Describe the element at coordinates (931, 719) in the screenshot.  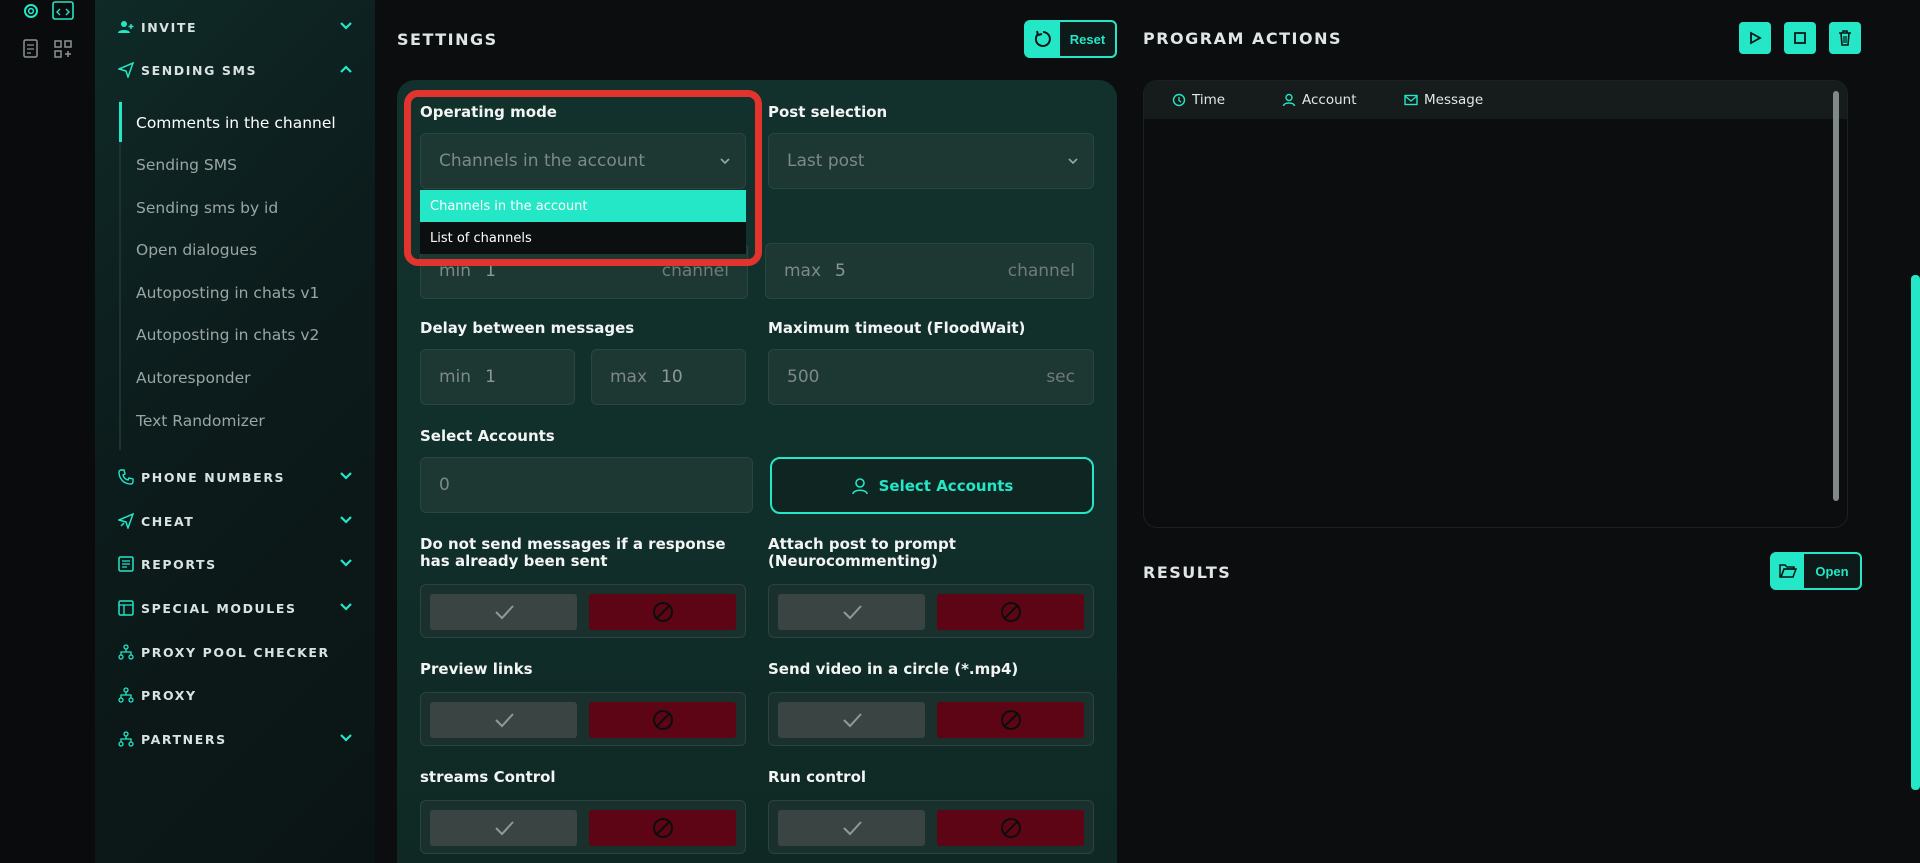
I see `toggle-video-circle` at that location.